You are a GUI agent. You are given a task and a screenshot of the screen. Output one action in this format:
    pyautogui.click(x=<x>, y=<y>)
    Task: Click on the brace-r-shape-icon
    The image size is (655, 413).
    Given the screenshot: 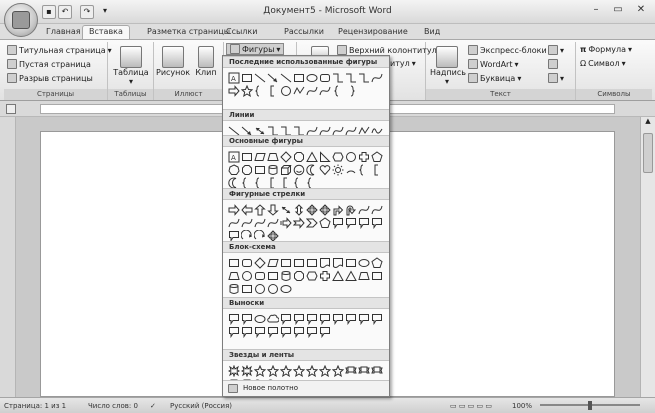 What is the action you would take?
    pyautogui.click(x=351, y=91)
    